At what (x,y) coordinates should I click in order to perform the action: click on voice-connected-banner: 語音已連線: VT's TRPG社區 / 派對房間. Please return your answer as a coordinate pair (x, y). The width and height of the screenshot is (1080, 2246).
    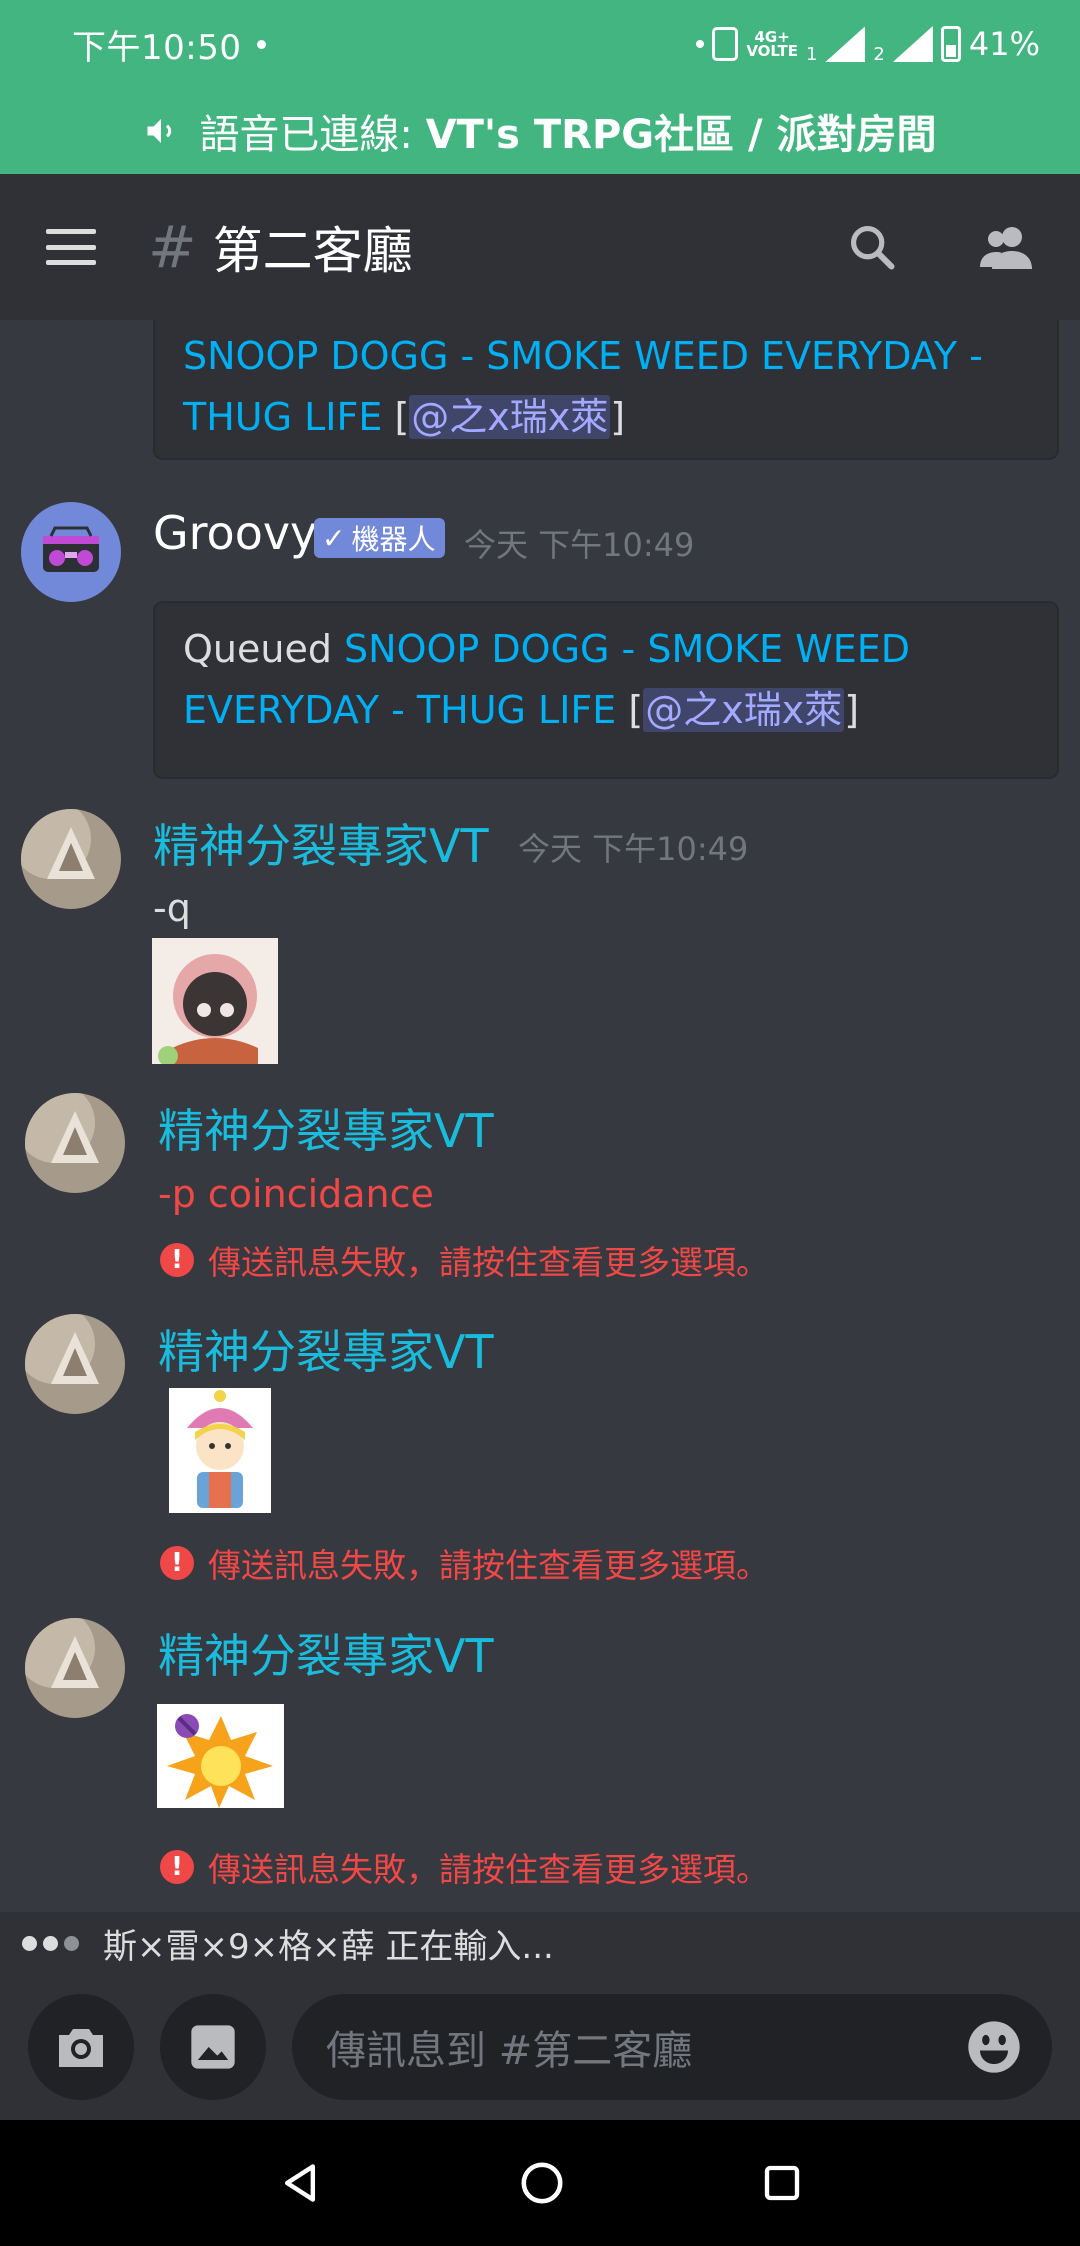
    Looking at the image, I should click on (540, 131).